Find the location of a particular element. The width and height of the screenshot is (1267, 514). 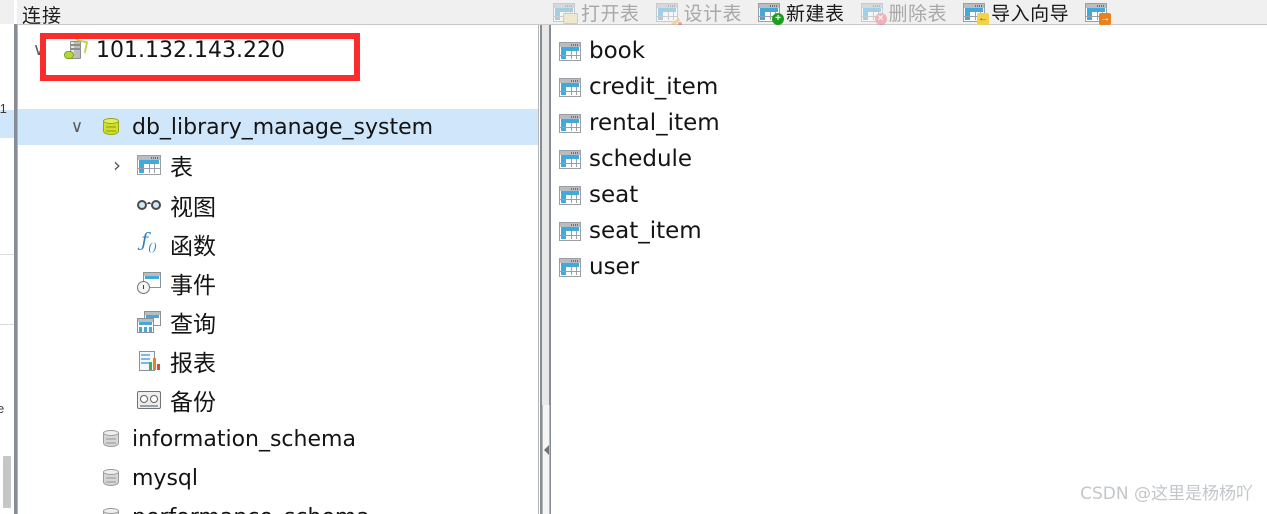

list-item-label: schedule is located at coordinates (641, 159).